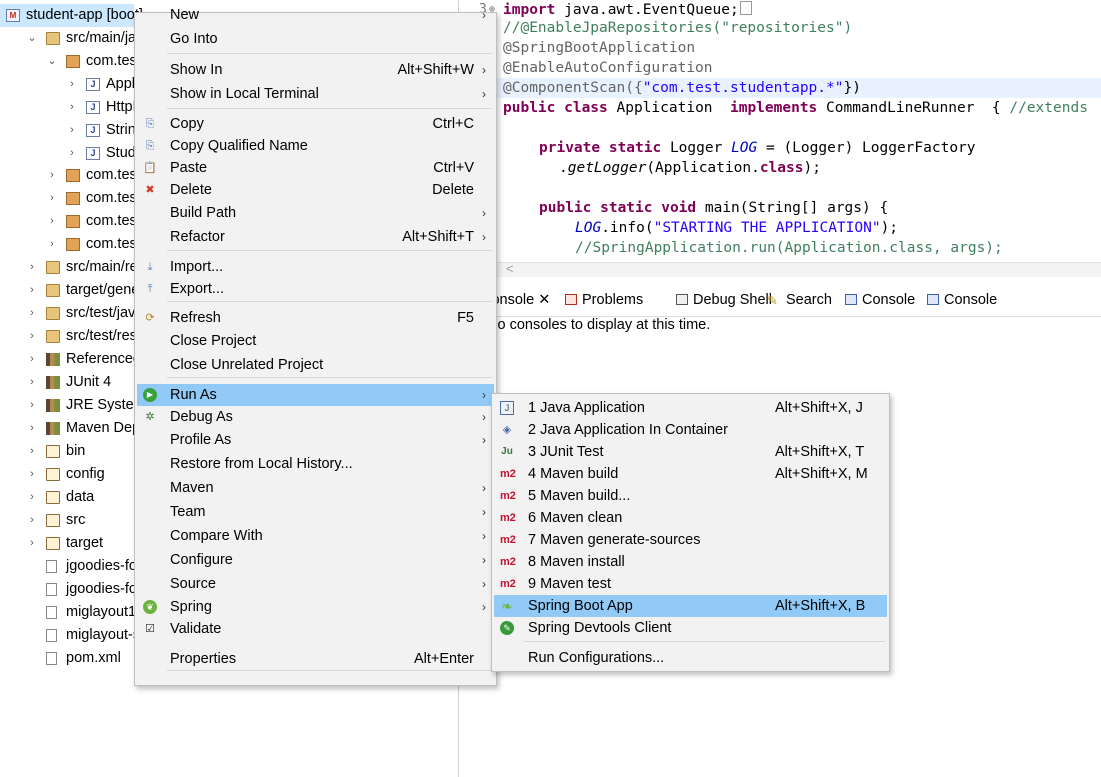  What do you see at coordinates (67, 497) in the screenshot?
I see `tree-item: › data` at bounding box center [67, 497].